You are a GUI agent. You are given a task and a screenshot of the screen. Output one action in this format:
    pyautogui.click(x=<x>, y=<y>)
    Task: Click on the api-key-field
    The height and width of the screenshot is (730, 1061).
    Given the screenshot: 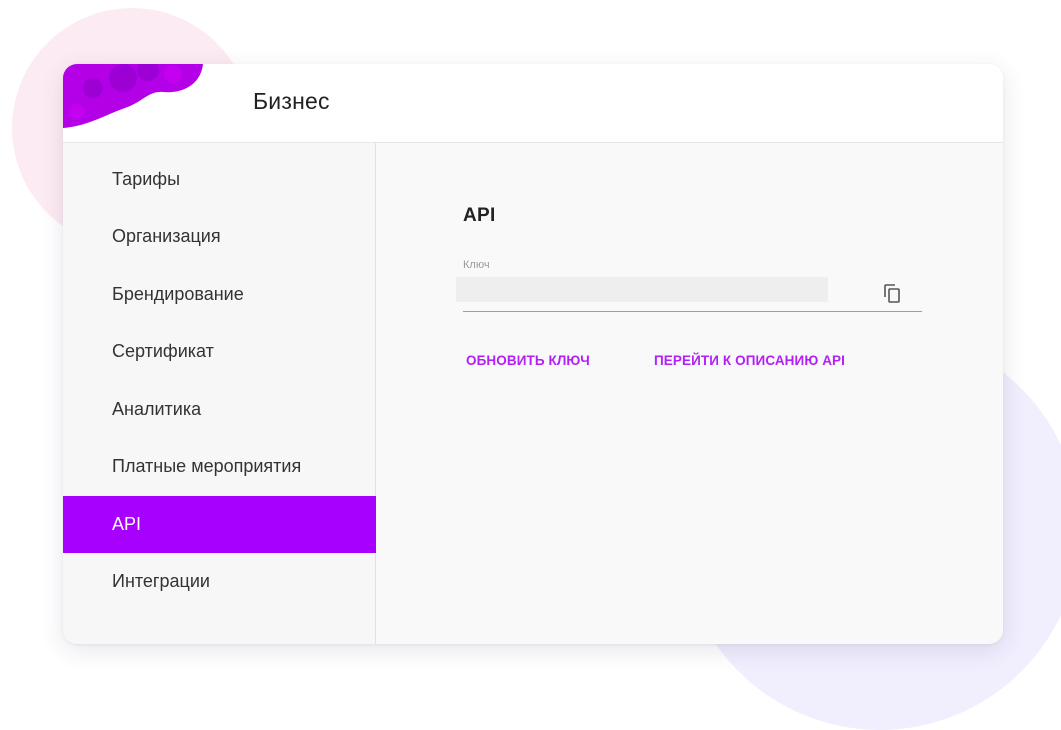 What is the action you would take?
    pyautogui.click(x=642, y=289)
    